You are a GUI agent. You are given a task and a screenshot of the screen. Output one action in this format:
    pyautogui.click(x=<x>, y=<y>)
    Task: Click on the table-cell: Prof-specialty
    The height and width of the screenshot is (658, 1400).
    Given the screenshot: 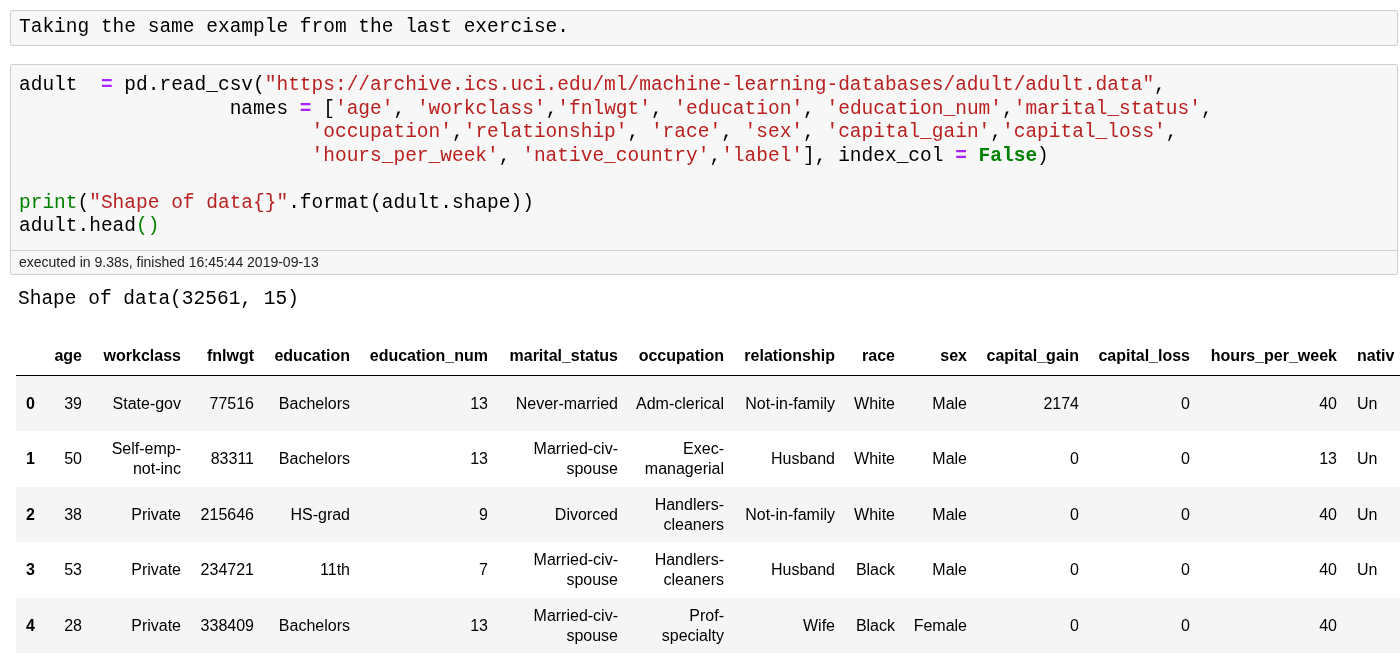 What is the action you would take?
    pyautogui.click(x=681, y=625)
    